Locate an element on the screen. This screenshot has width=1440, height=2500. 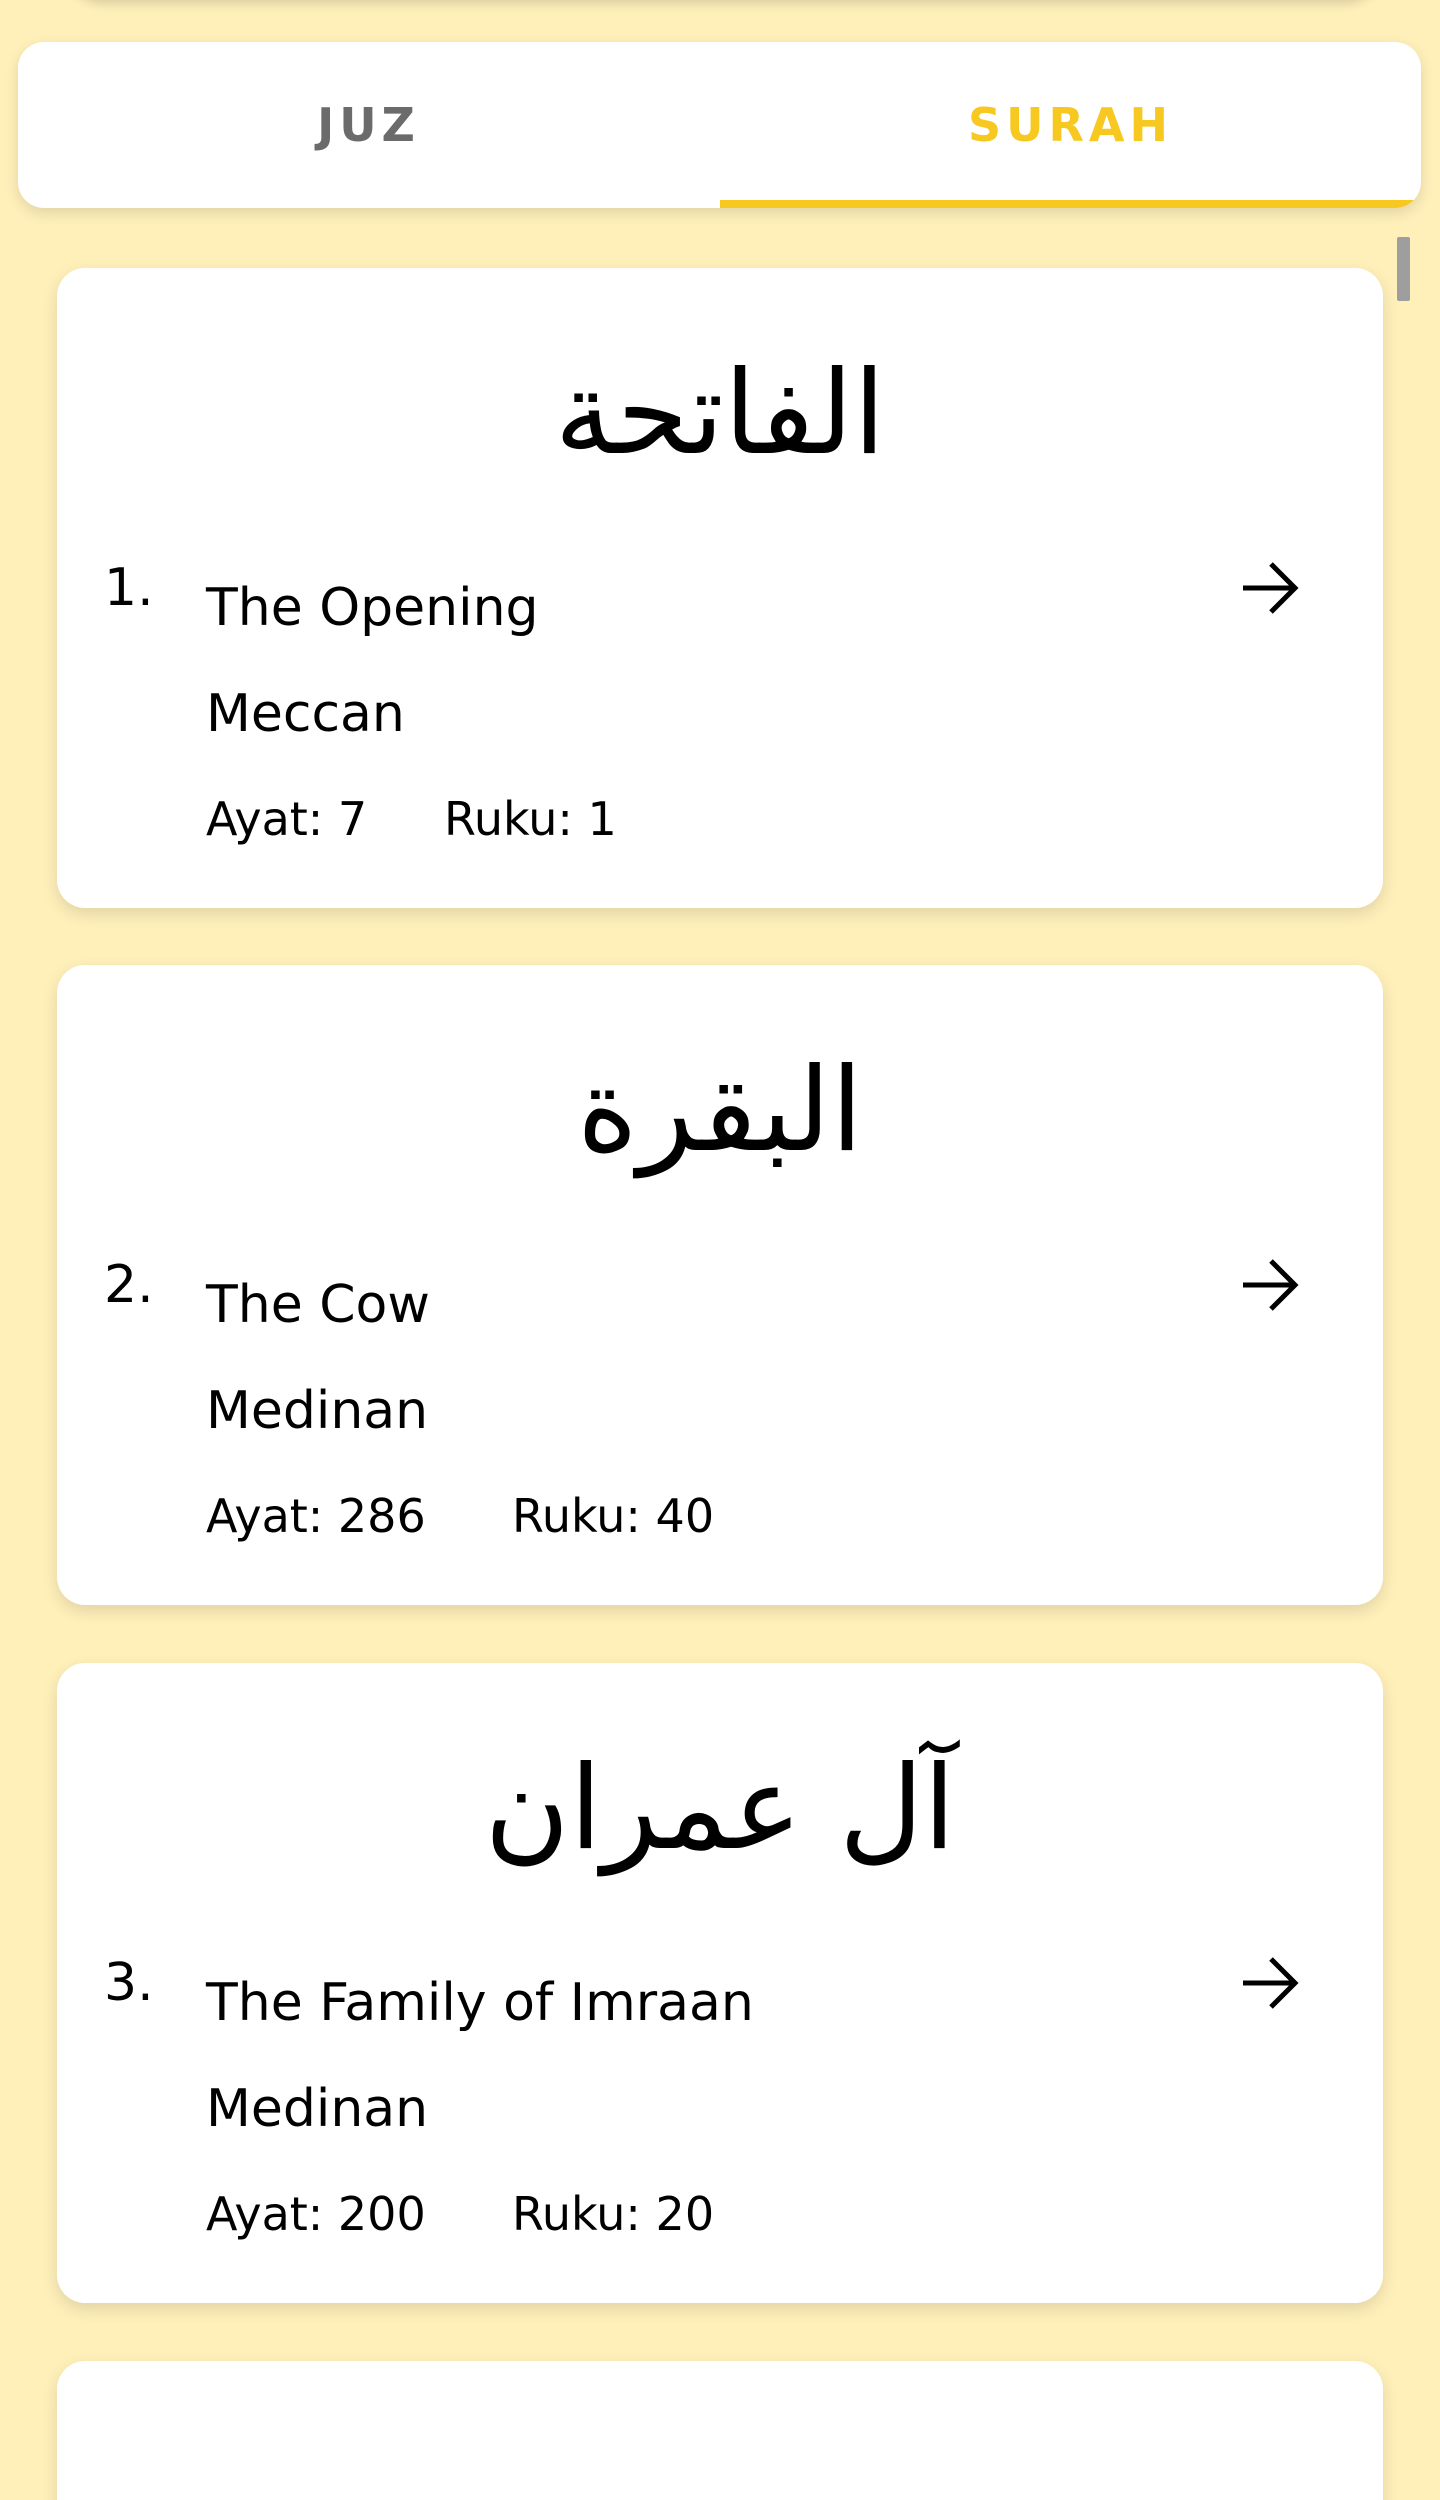
surah-ruku-count: Ruku: 1 is located at coordinates (530, 819).